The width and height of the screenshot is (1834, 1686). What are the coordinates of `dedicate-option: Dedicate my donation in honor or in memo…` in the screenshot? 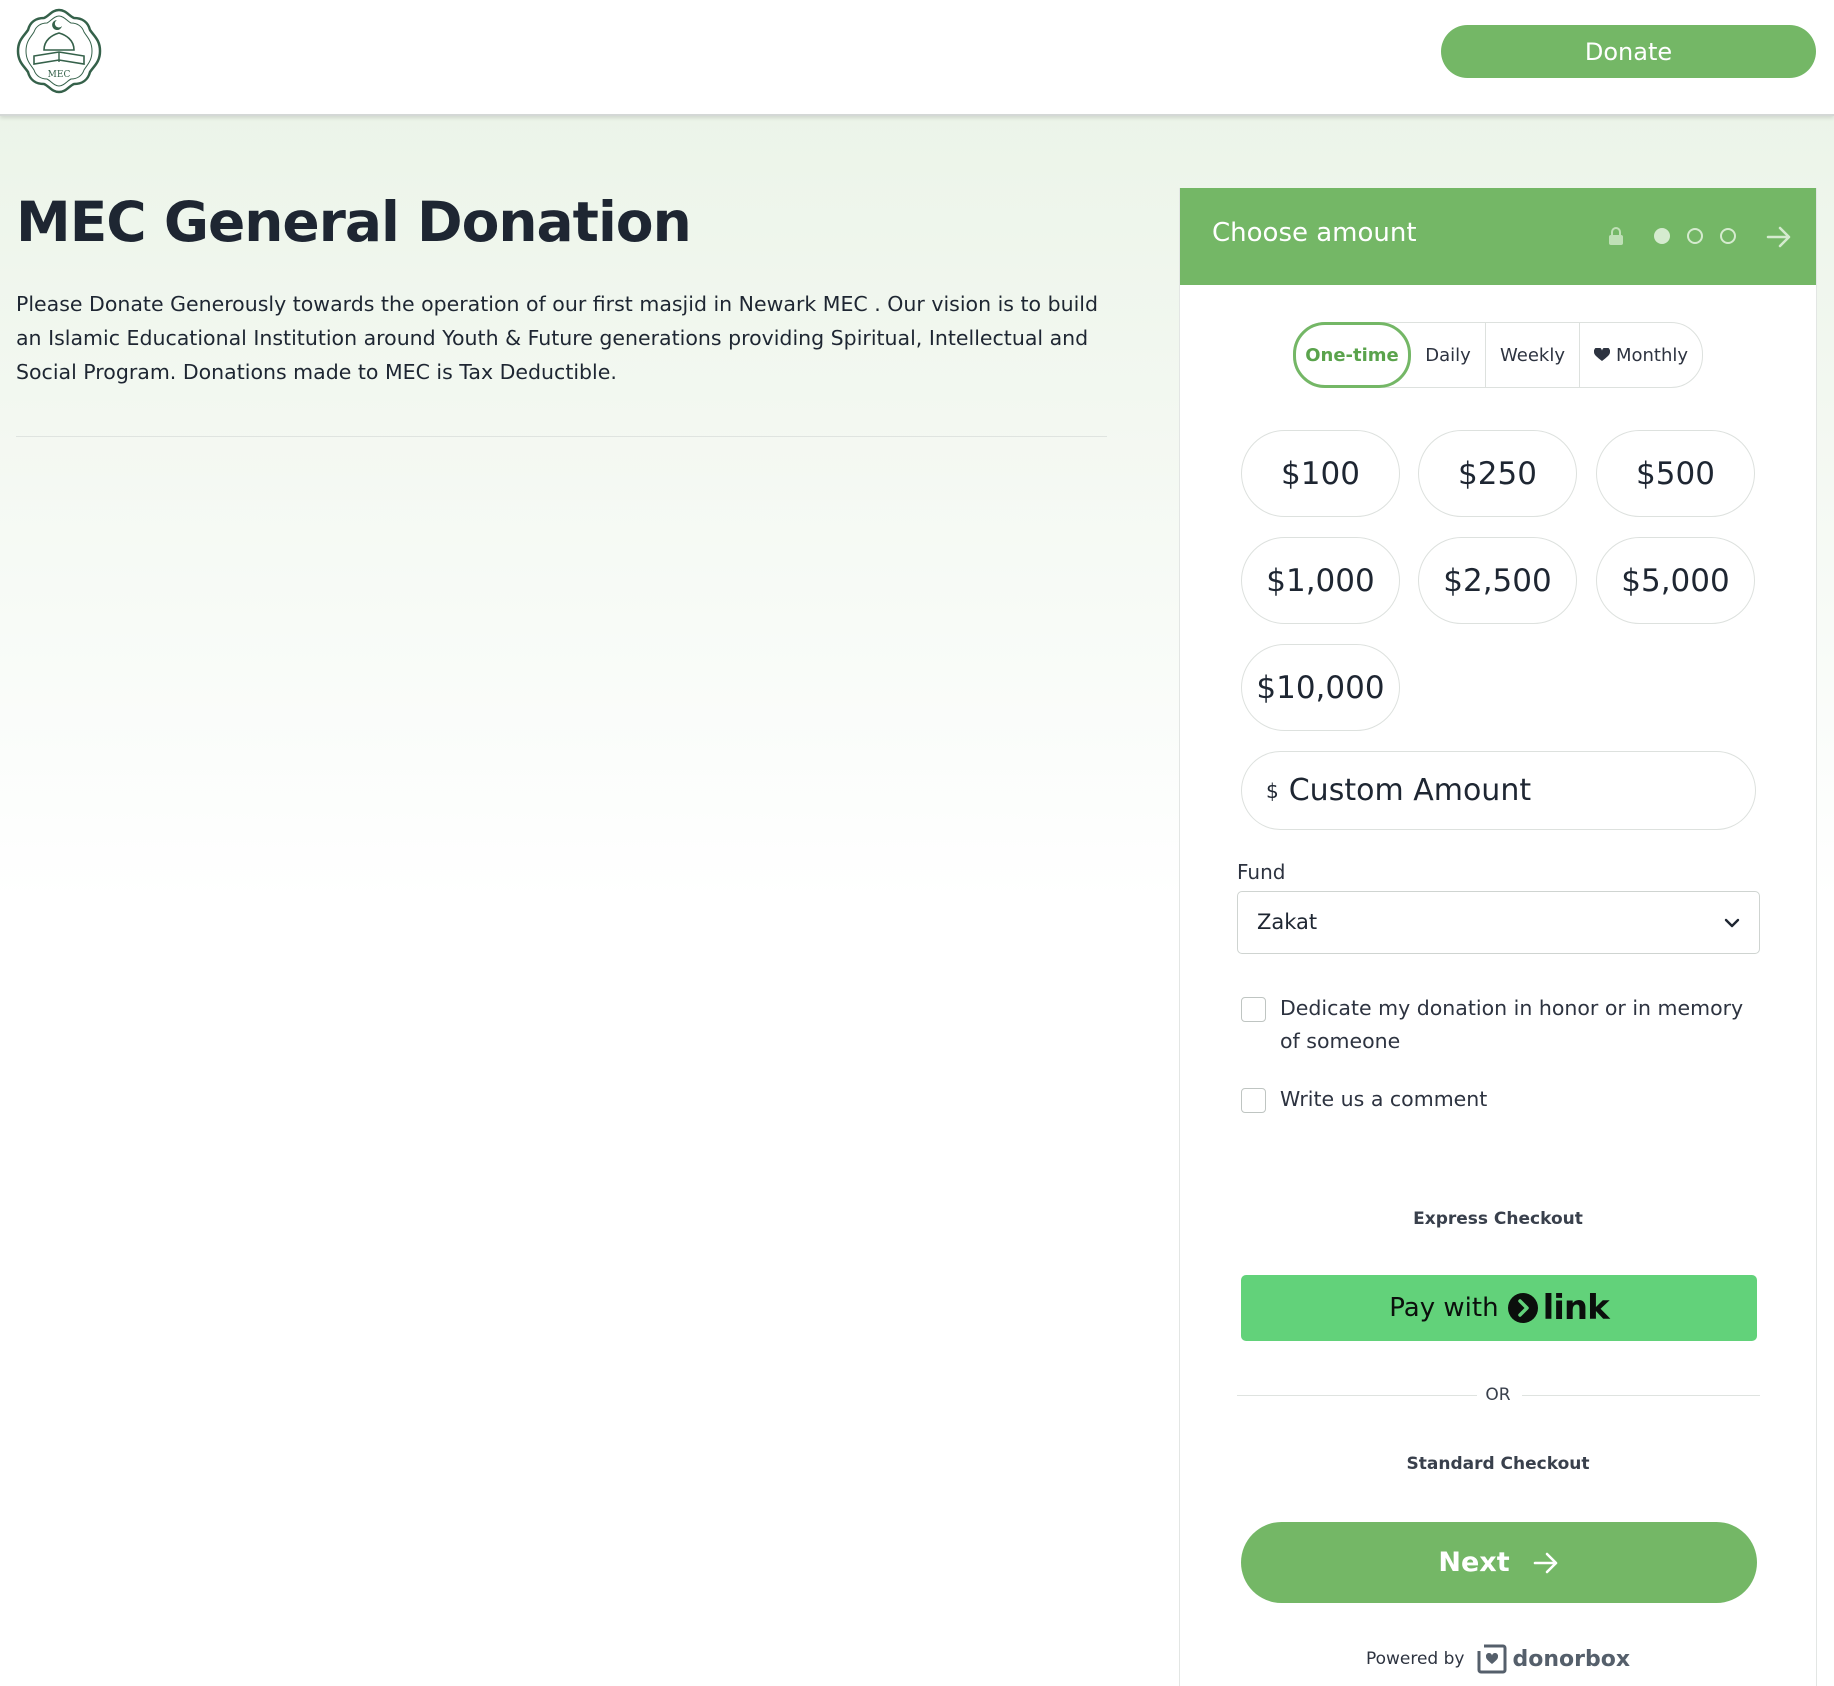 It's located at (1501, 1027).